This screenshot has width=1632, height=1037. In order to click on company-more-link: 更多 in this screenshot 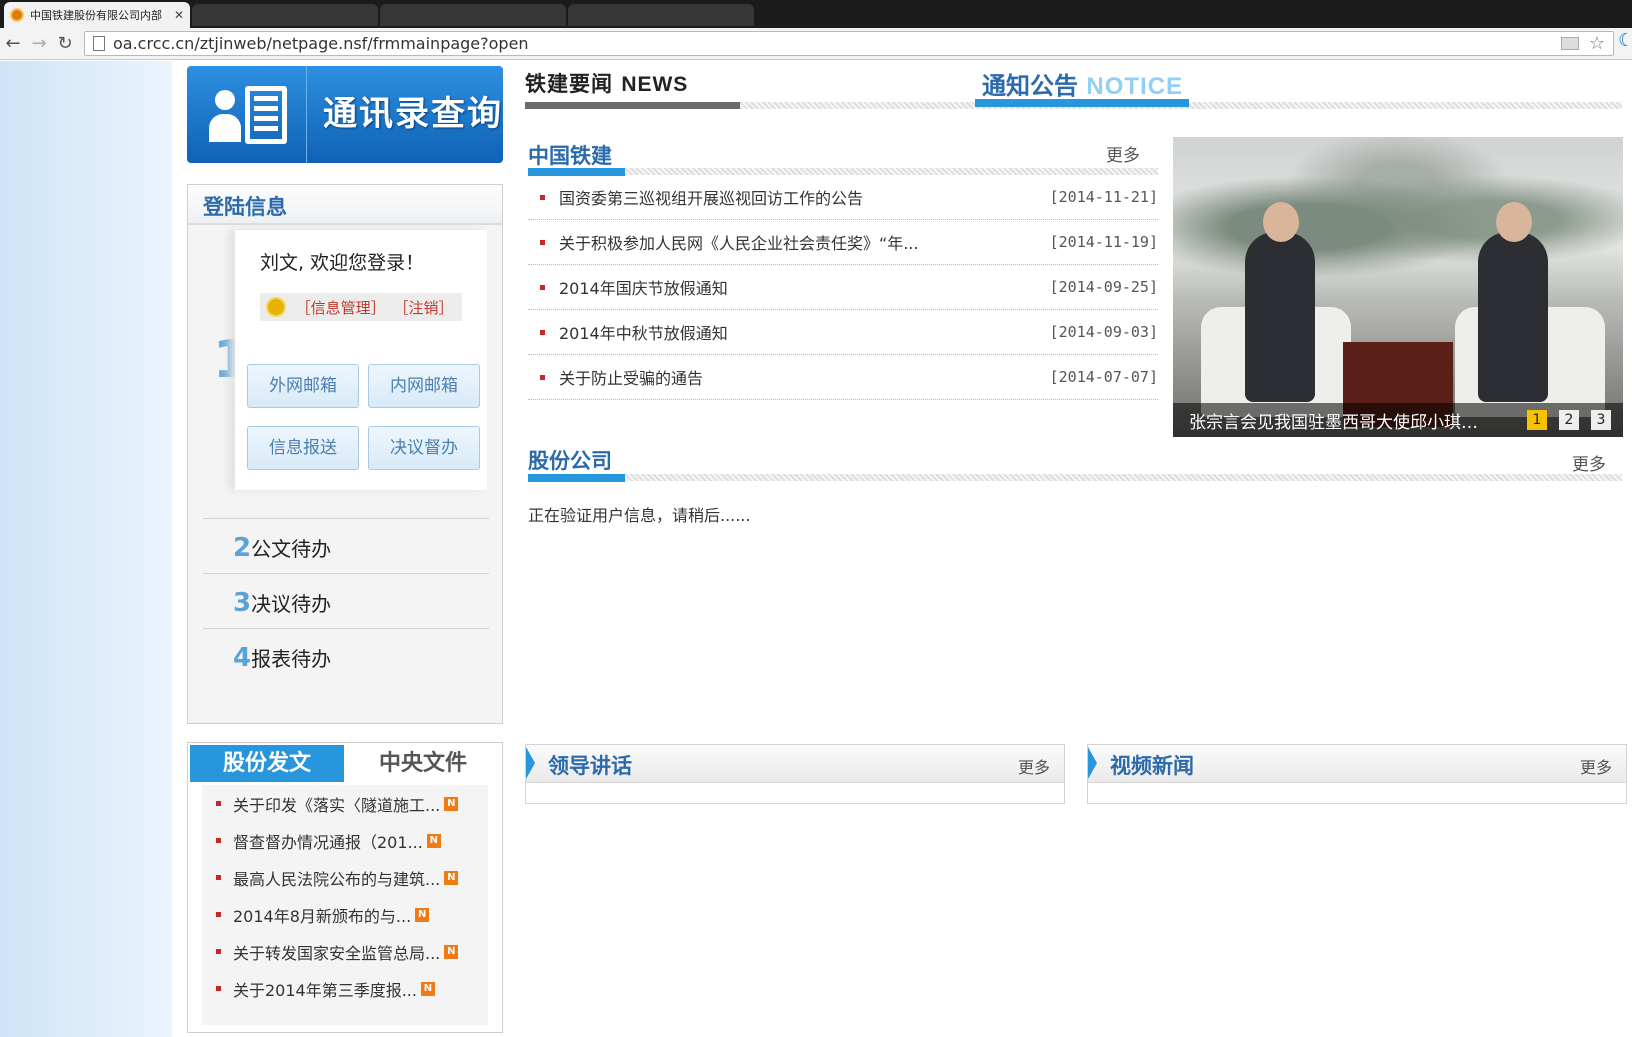, I will do `click(1589, 462)`.